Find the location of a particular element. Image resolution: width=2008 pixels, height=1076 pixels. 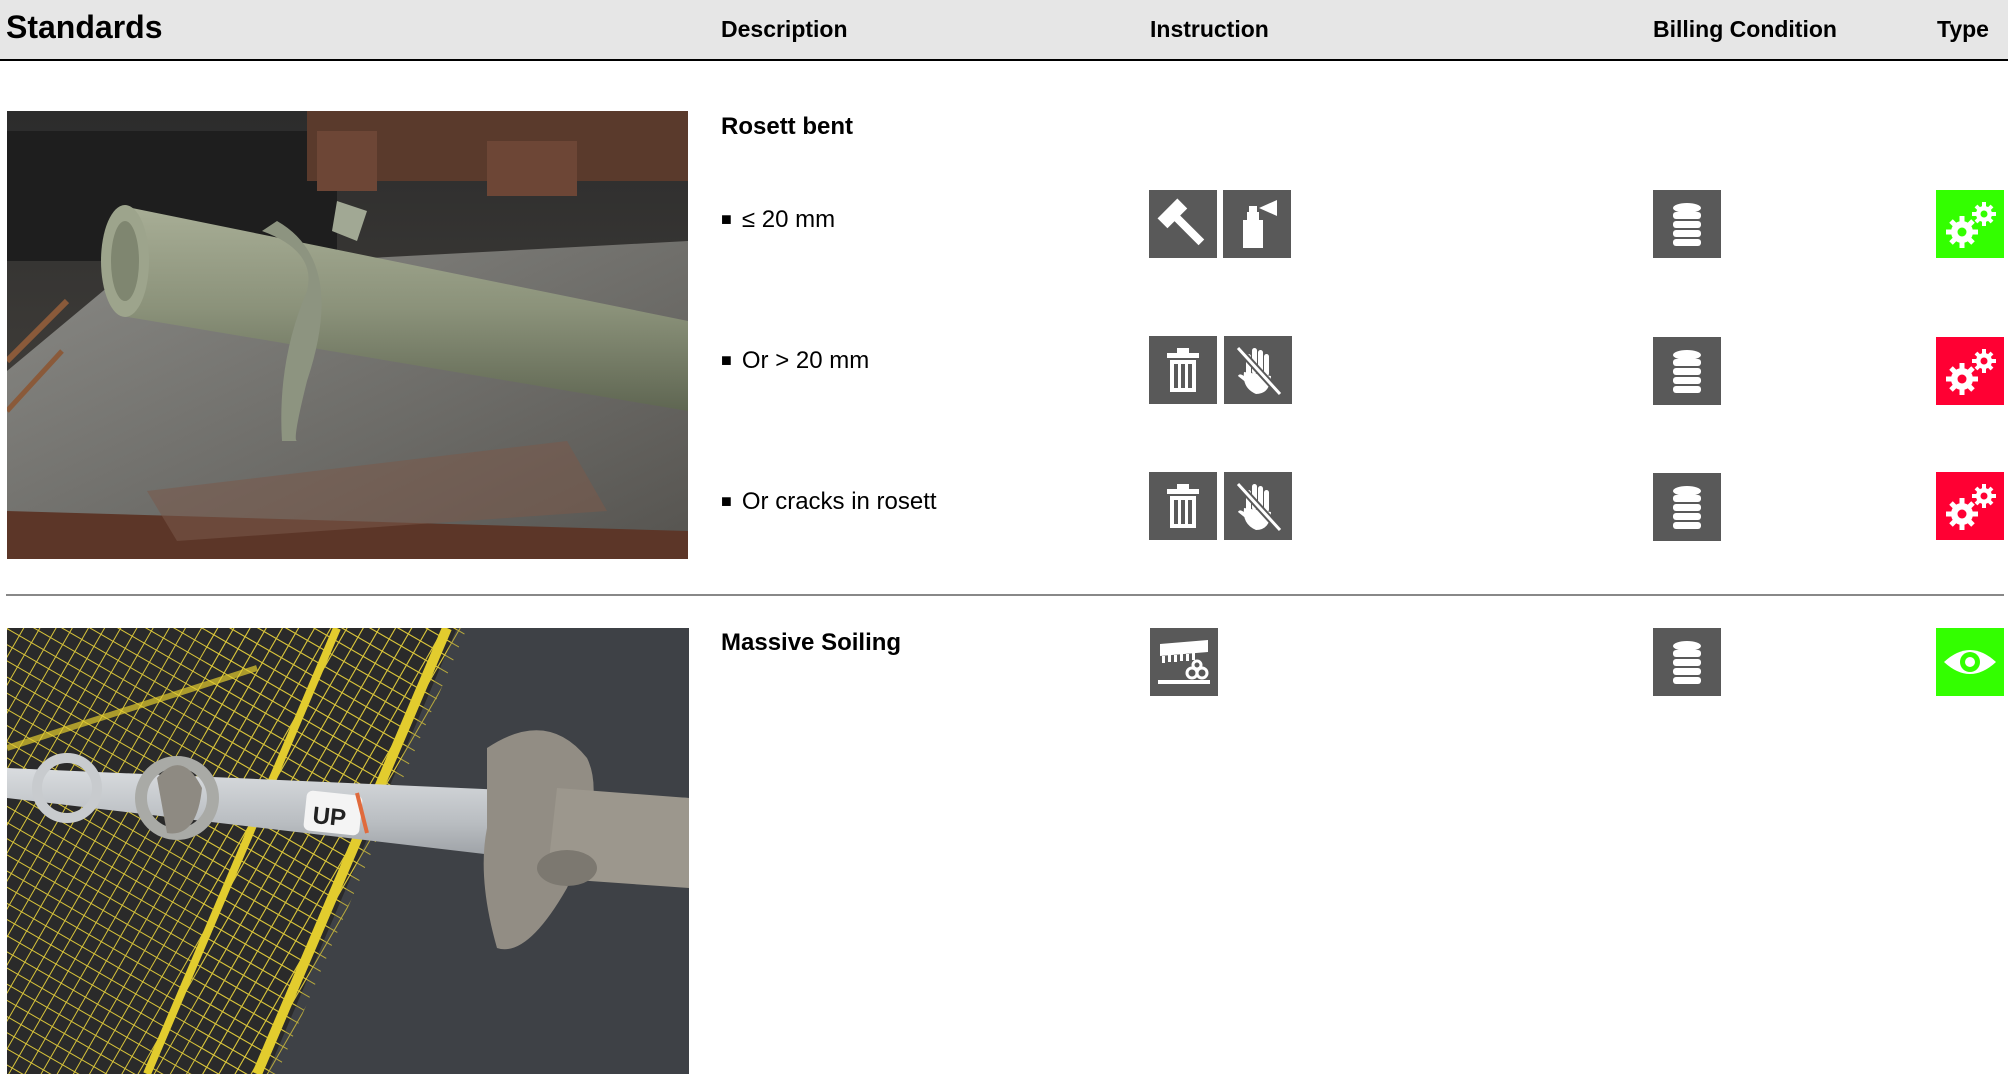

section-title-massive-soiling: Massive Soiling is located at coordinates (811, 642).